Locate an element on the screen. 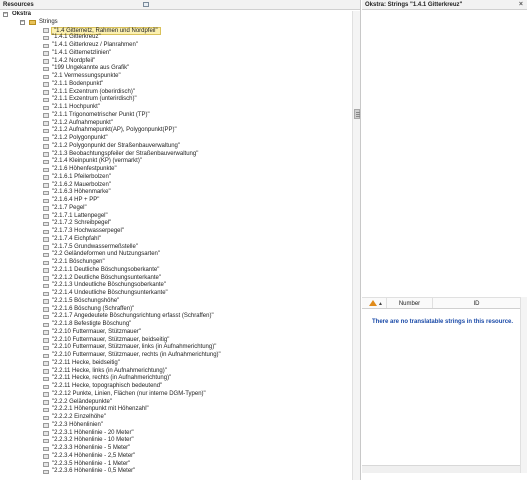  tree-item: "2.1.6 Höhenfestpunkte" is located at coordinates (176, 170).